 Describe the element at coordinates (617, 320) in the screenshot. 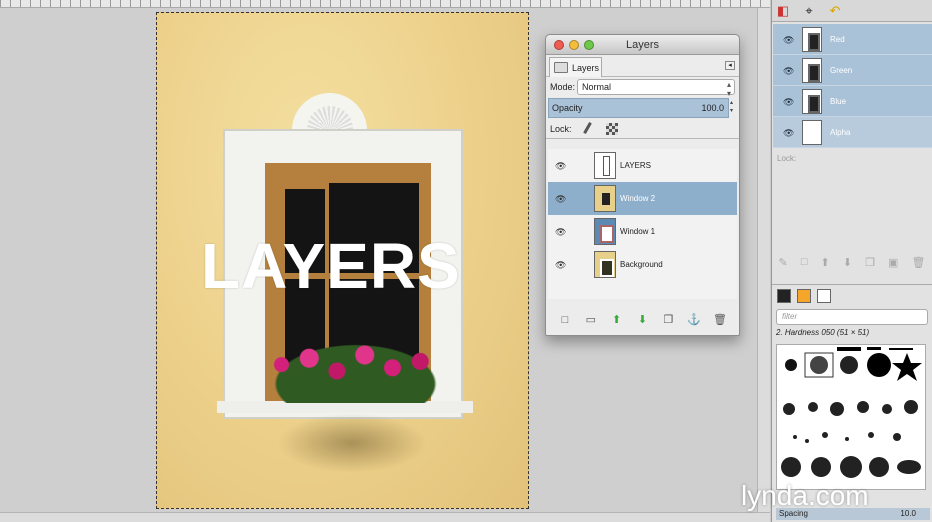

I see `raise-layer-icon: ⬆` at that location.